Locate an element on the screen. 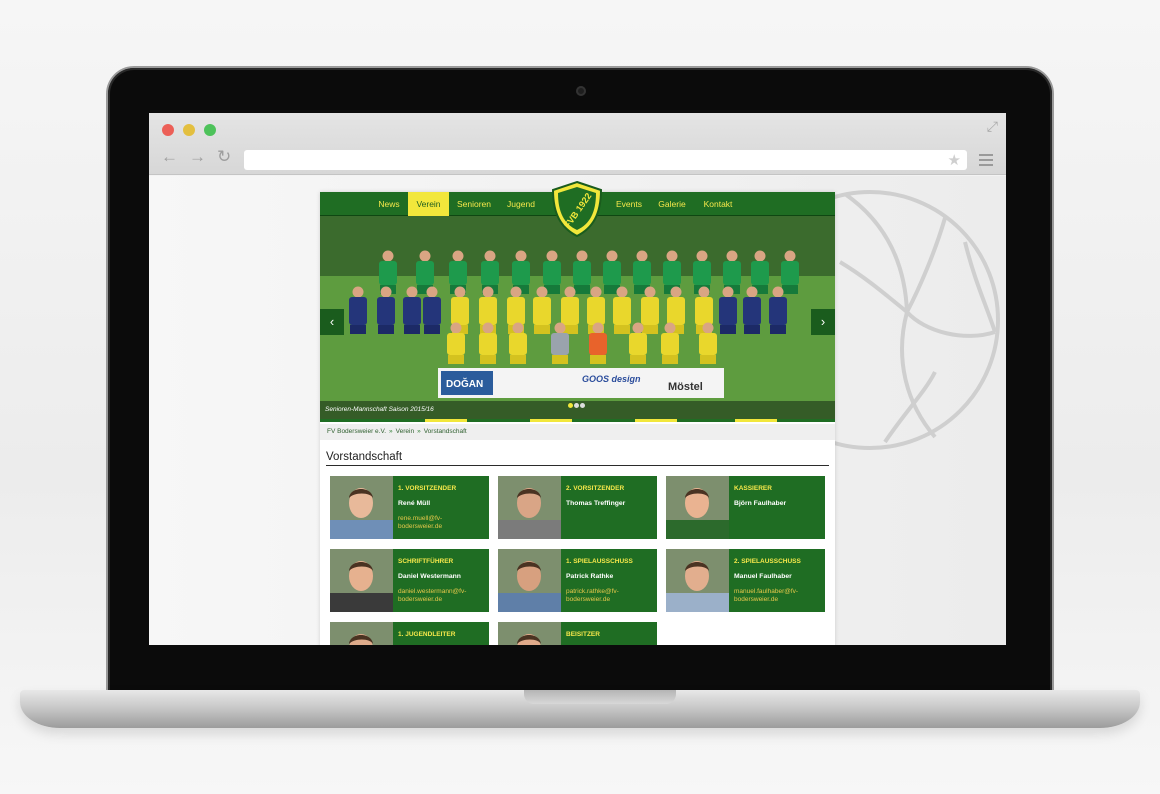  member-email-link: daniel.westermann@fv-bodersweier.de is located at coordinates (442, 596).